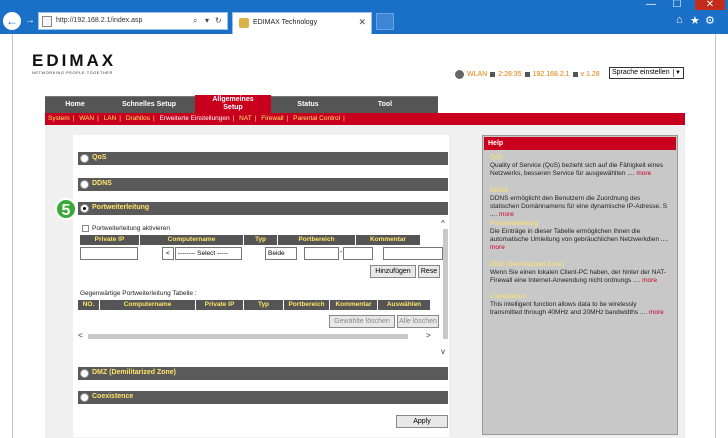  What do you see at coordinates (580, 158) in the screenshot?
I see `help-qos-title: QoS` at bounding box center [580, 158].